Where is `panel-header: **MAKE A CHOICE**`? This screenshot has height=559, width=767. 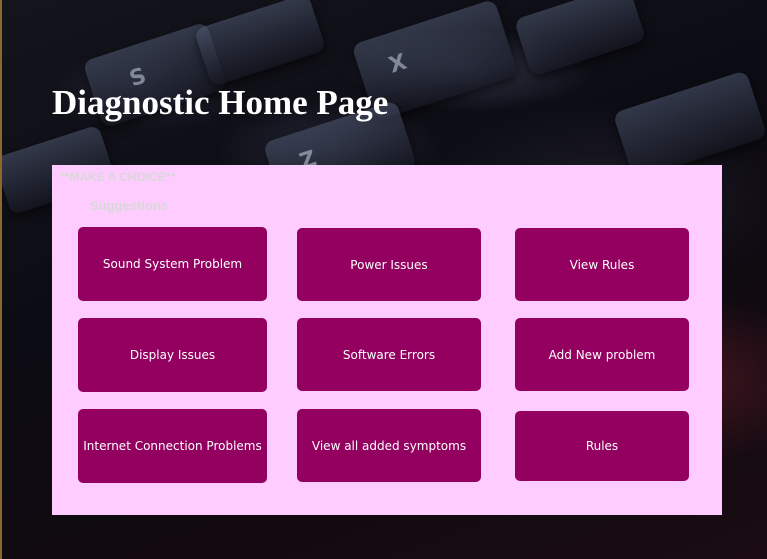
panel-header: **MAKE A CHOICE** is located at coordinates (118, 177).